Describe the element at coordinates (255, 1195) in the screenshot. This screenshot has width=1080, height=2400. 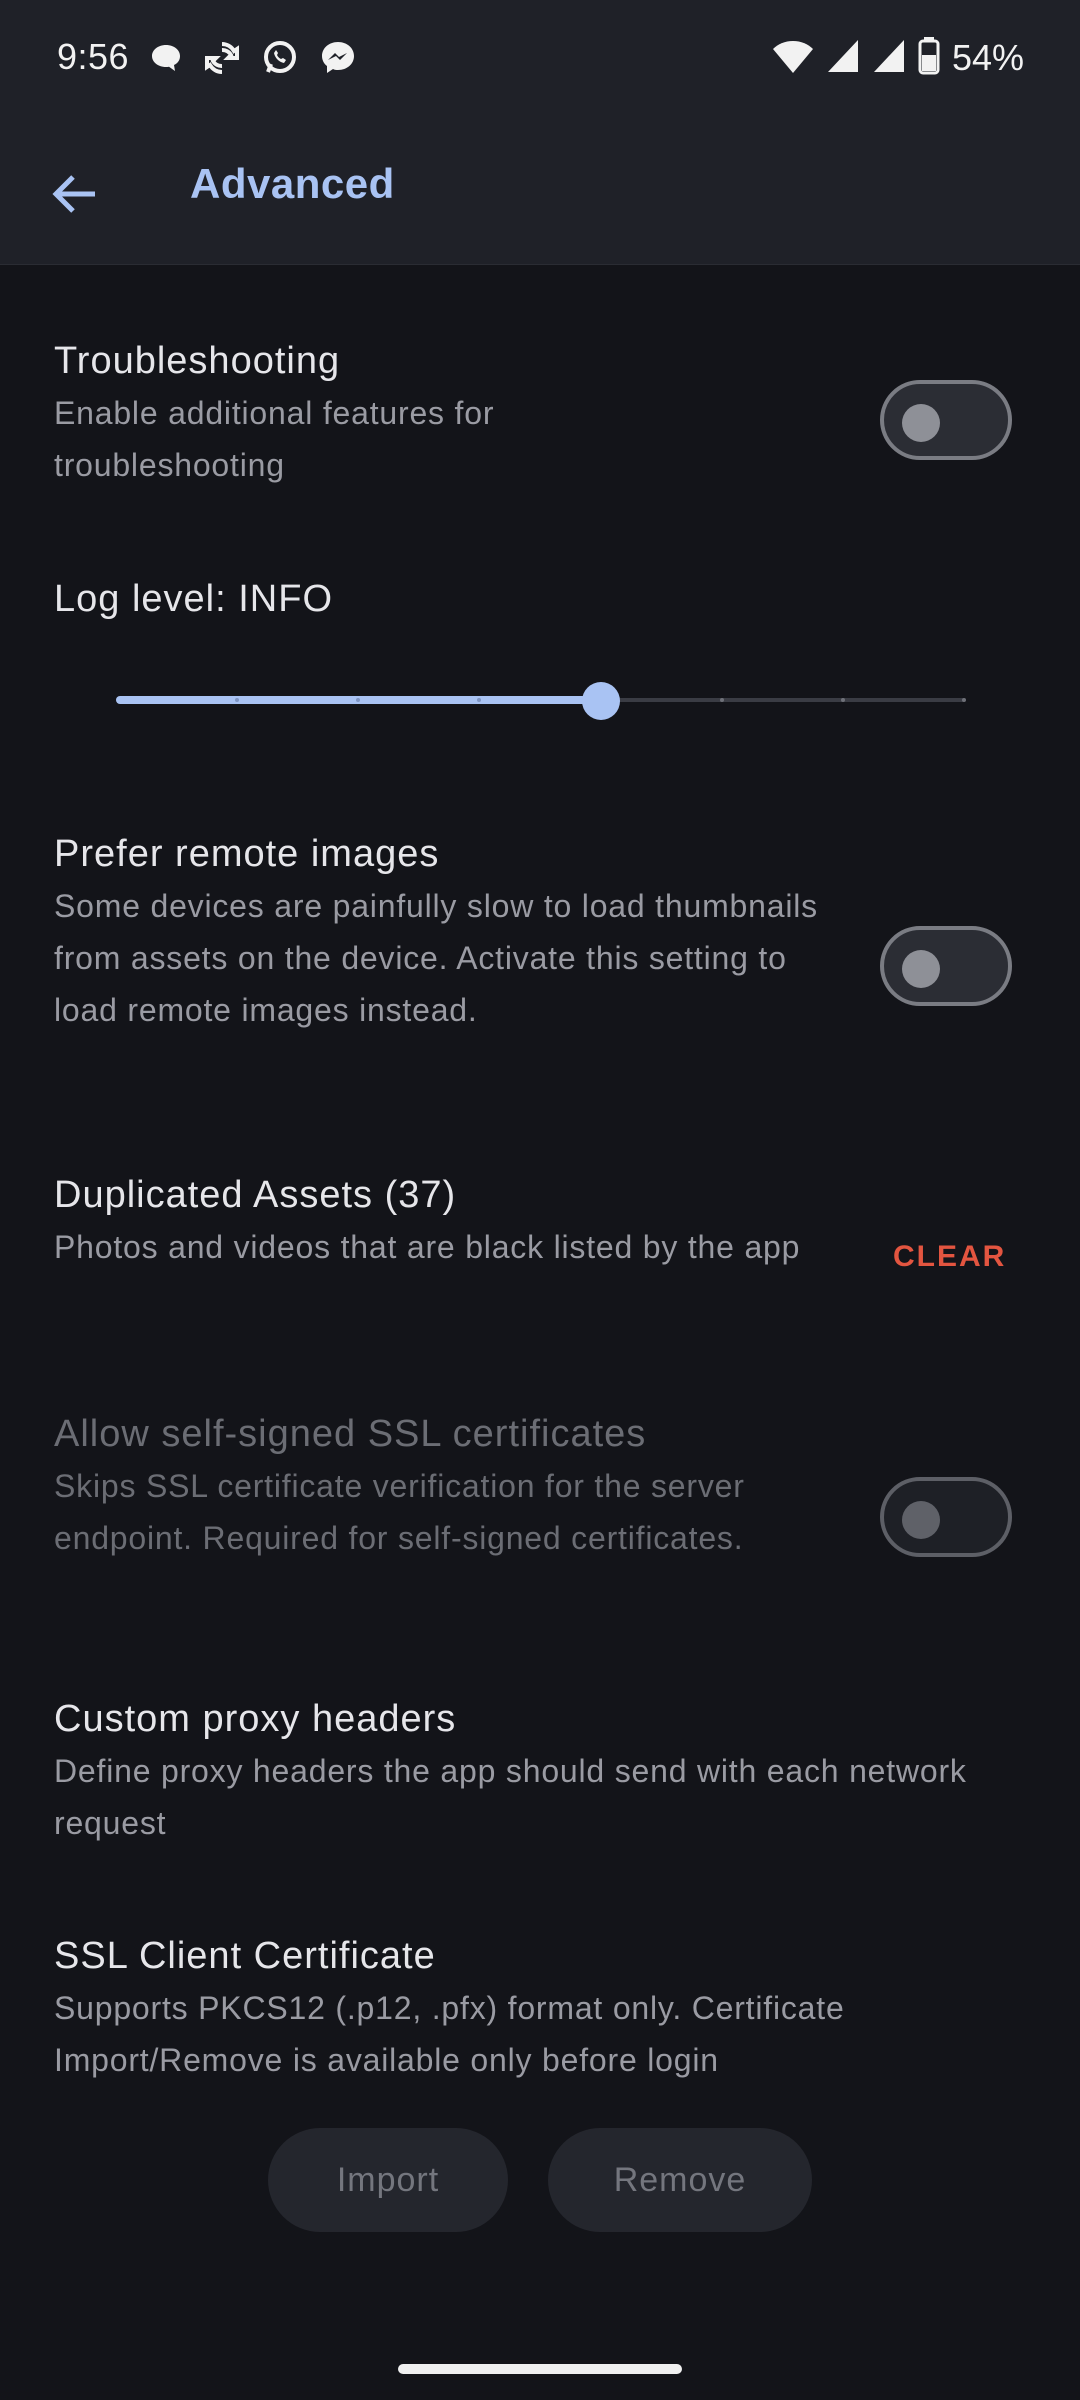
I see `setting-title: Duplicated Assets (37)` at that location.